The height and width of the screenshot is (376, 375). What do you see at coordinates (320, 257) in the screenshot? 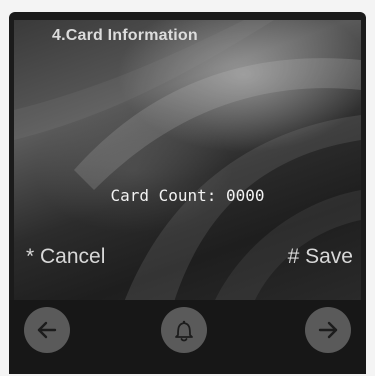
I see `save-soft-key: # Save` at bounding box center [320, 257].